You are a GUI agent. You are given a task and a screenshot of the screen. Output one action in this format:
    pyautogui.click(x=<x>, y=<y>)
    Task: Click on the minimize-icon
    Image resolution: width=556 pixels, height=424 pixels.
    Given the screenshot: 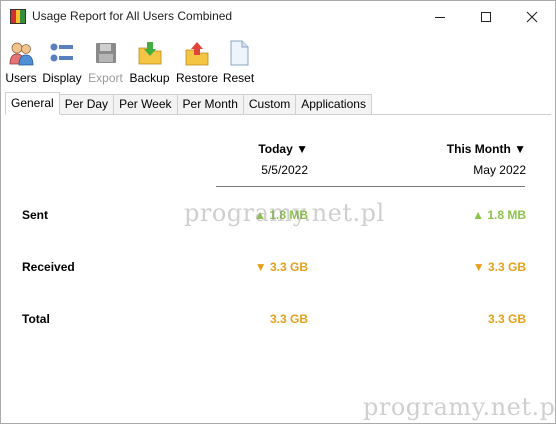 What is the action you would take?
    pyautogui.click(x=440, y=17)
    